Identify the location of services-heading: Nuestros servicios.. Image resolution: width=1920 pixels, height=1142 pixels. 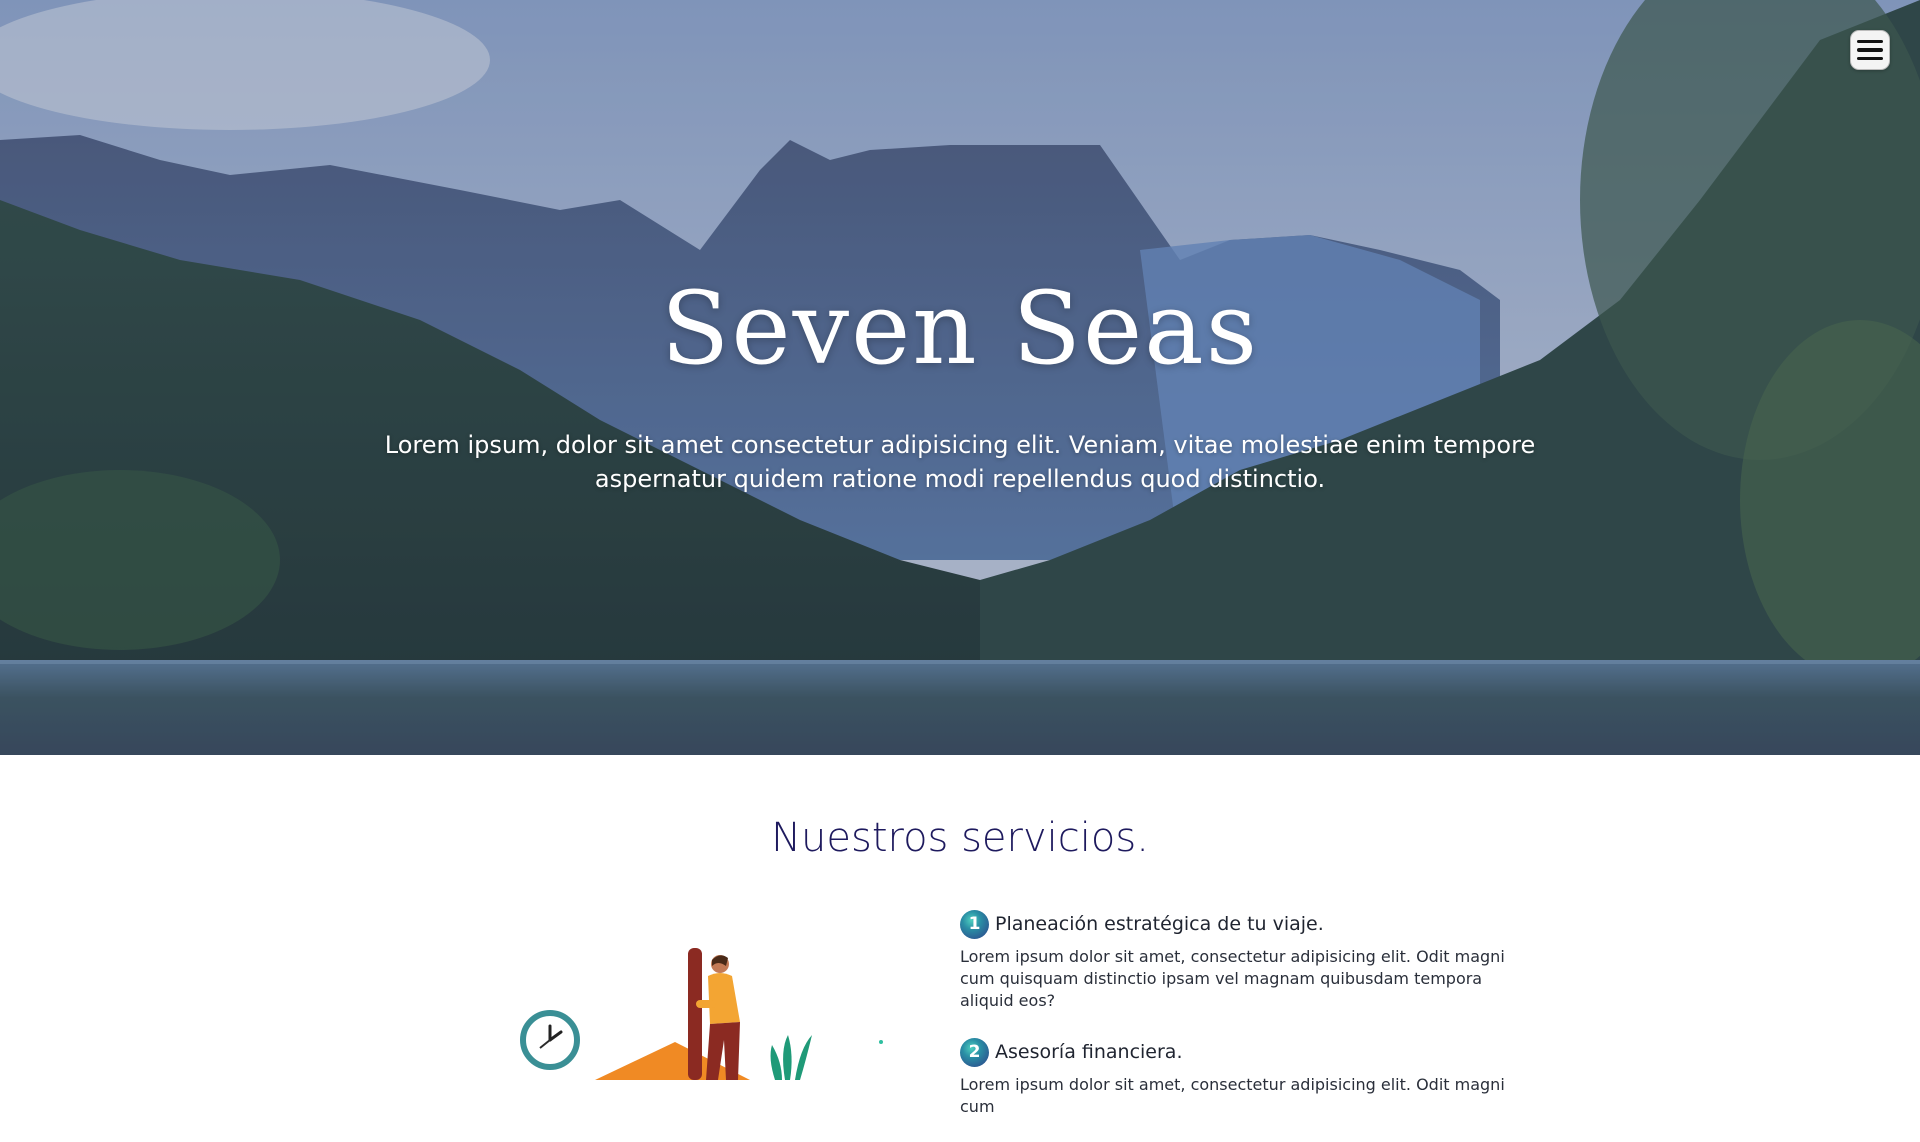
(960, 838).